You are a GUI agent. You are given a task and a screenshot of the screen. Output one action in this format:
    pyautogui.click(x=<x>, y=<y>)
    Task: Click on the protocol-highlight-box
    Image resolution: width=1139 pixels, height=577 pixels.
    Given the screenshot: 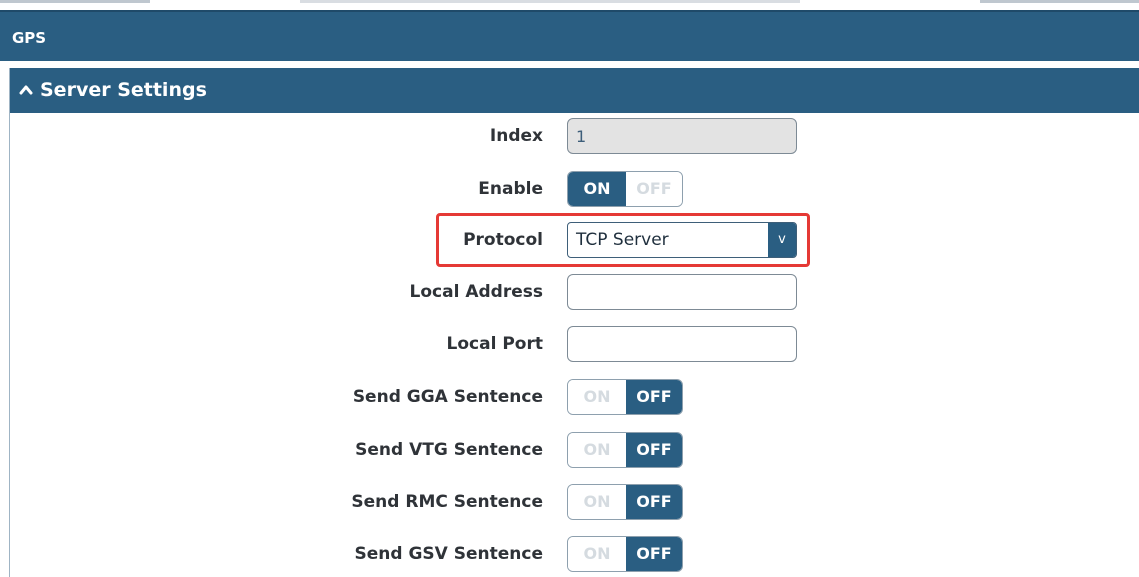 What is the action you would take?
    pyautogui.click(x=623, y=240)
    